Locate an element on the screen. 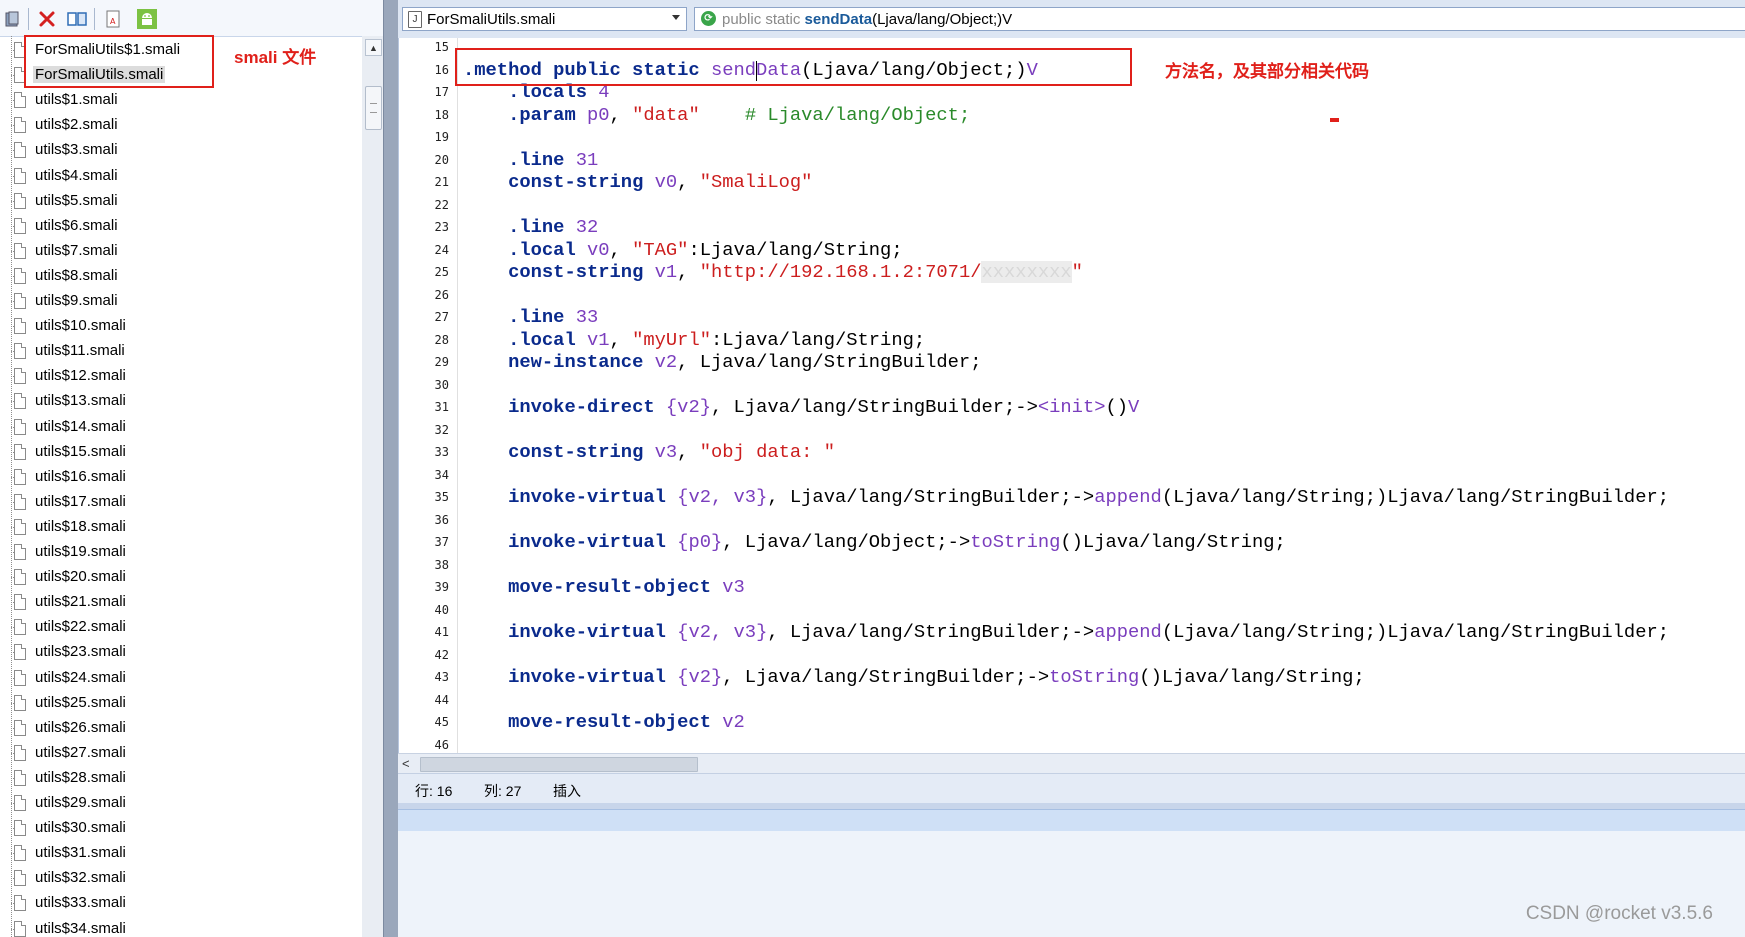 Image resolution: width=1745 pixels, height=937 pixels. file-tree-item: utils$7.smali is located at coordinates (181, 251).